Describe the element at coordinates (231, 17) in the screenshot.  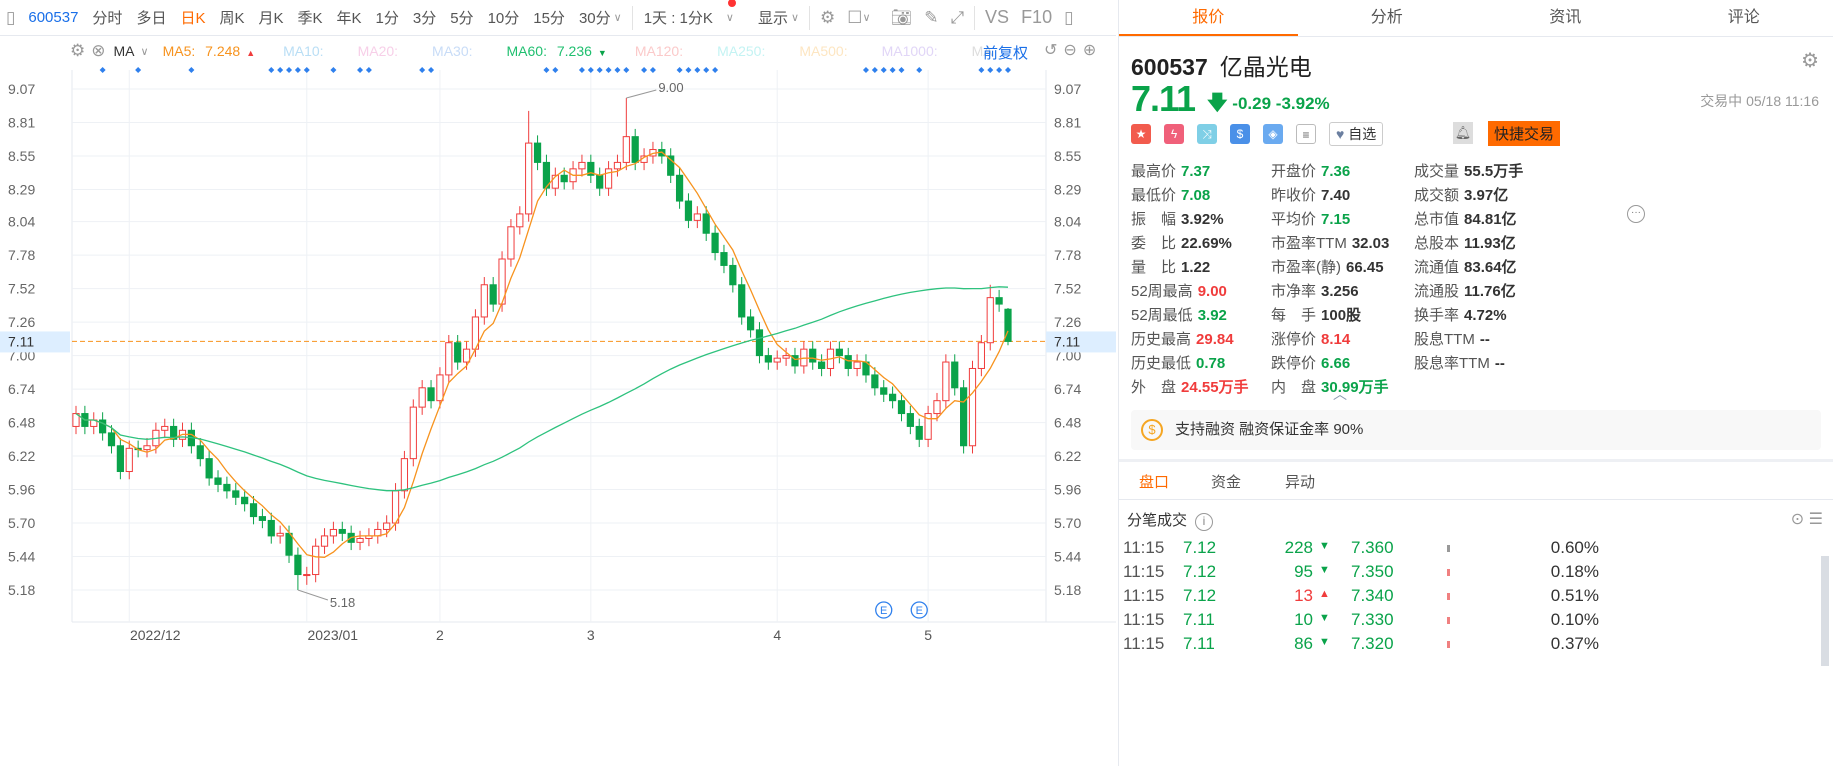
I see `period-tab: 周K` at that location.